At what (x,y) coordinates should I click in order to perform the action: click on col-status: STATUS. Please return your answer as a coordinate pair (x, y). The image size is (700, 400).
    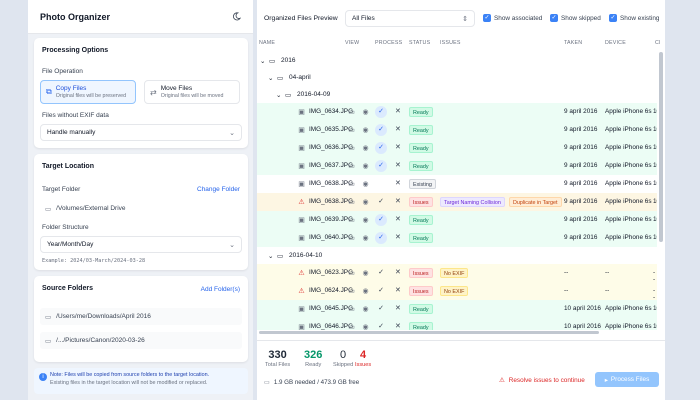
    Looking at the image, I should click on (419, 43).